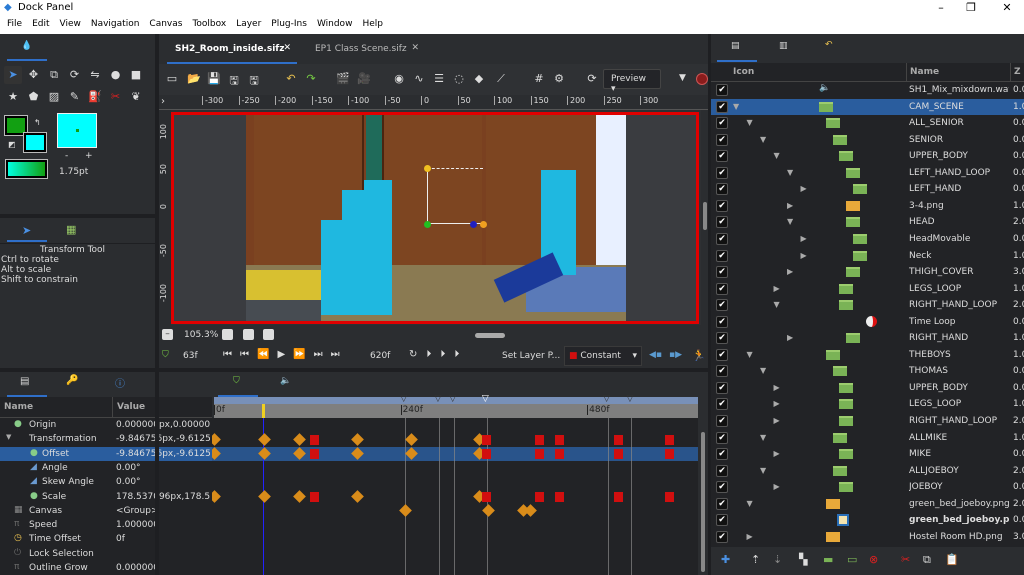 This screenshot has width=1024, height=575. What do you see at coordinates (167, 334) in the screenshot?
I see `zoom-out-button: –` at bounding box center [167, 334].